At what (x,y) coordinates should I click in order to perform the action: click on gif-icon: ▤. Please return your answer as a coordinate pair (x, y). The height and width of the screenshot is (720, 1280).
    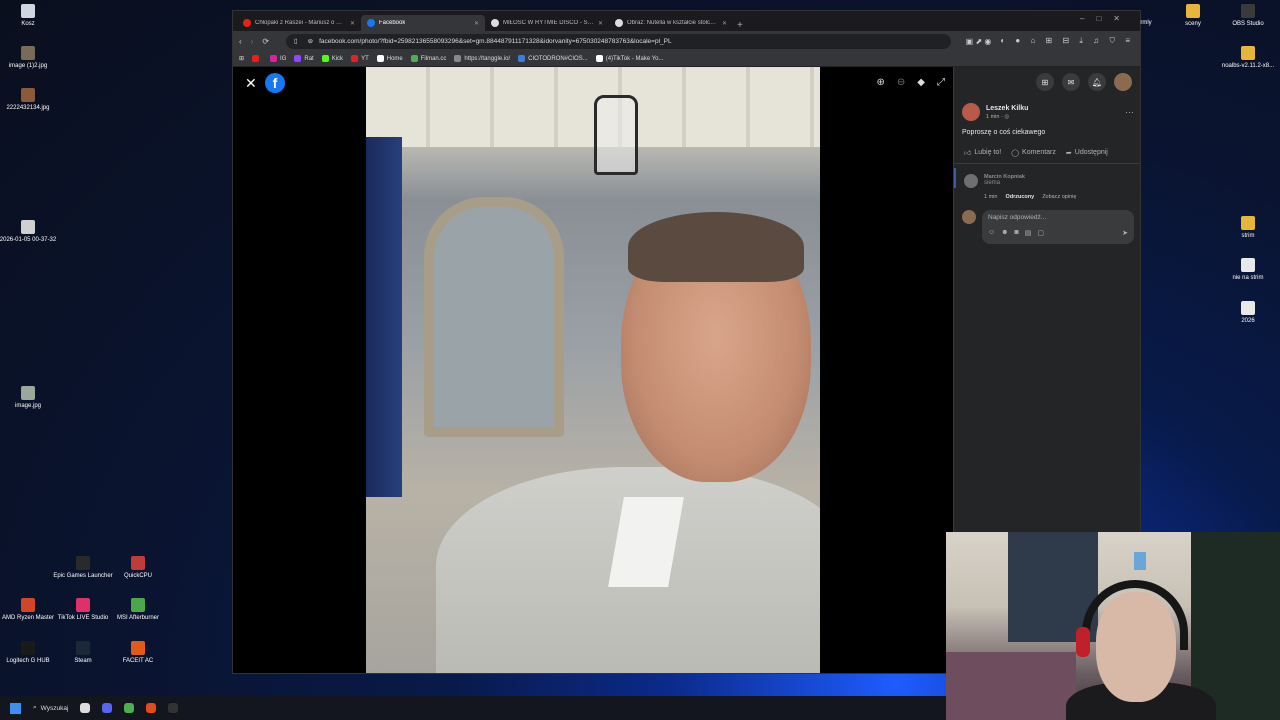
    Looking at the image, I should click on (1028, 233).